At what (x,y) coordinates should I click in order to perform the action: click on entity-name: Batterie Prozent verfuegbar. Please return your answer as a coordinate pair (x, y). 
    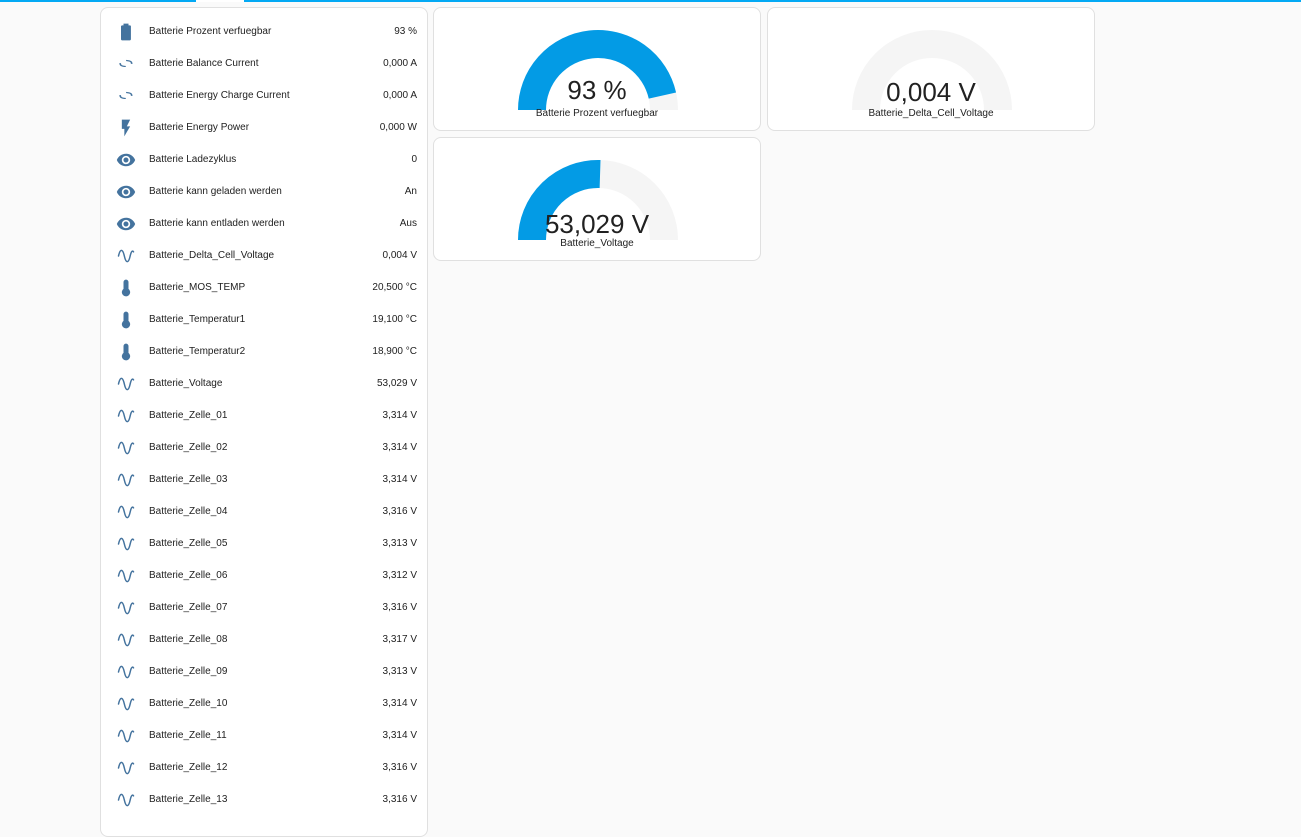
    Looking at the image, I should click on (210, 31).